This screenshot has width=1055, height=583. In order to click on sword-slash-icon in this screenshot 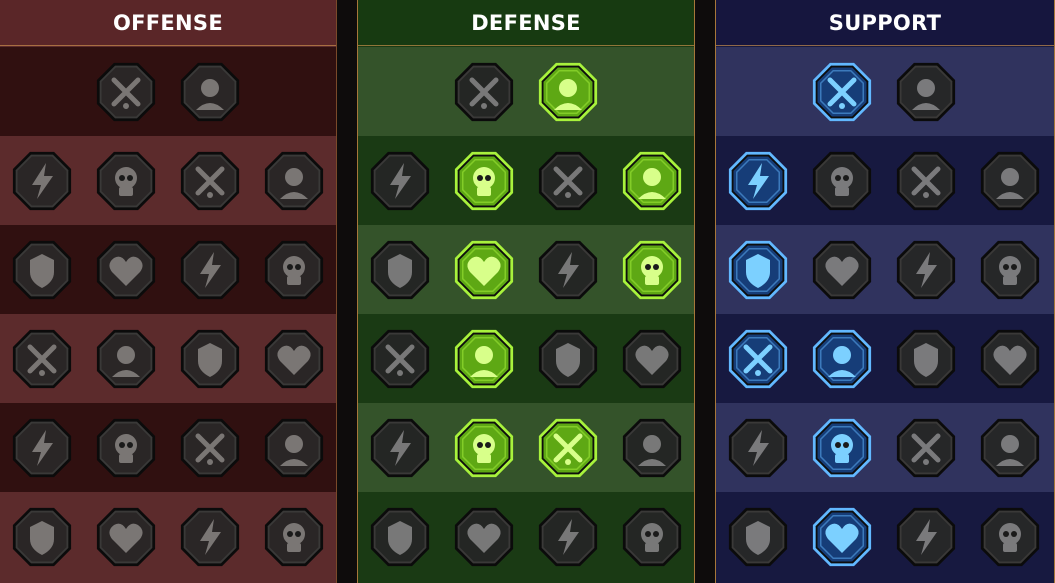, I will do `click(126, 181)`.